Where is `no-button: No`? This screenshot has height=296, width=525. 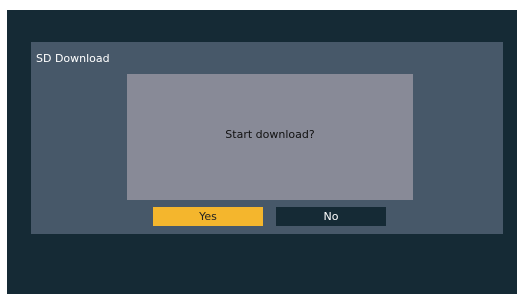
no-button: No is located at coordinates (331, 216).